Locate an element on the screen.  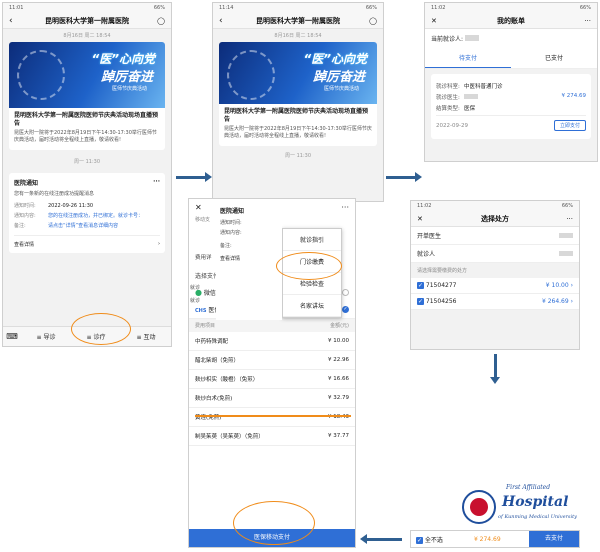
doctor-label: 就诊医生: is located at coordinates (448, 98).